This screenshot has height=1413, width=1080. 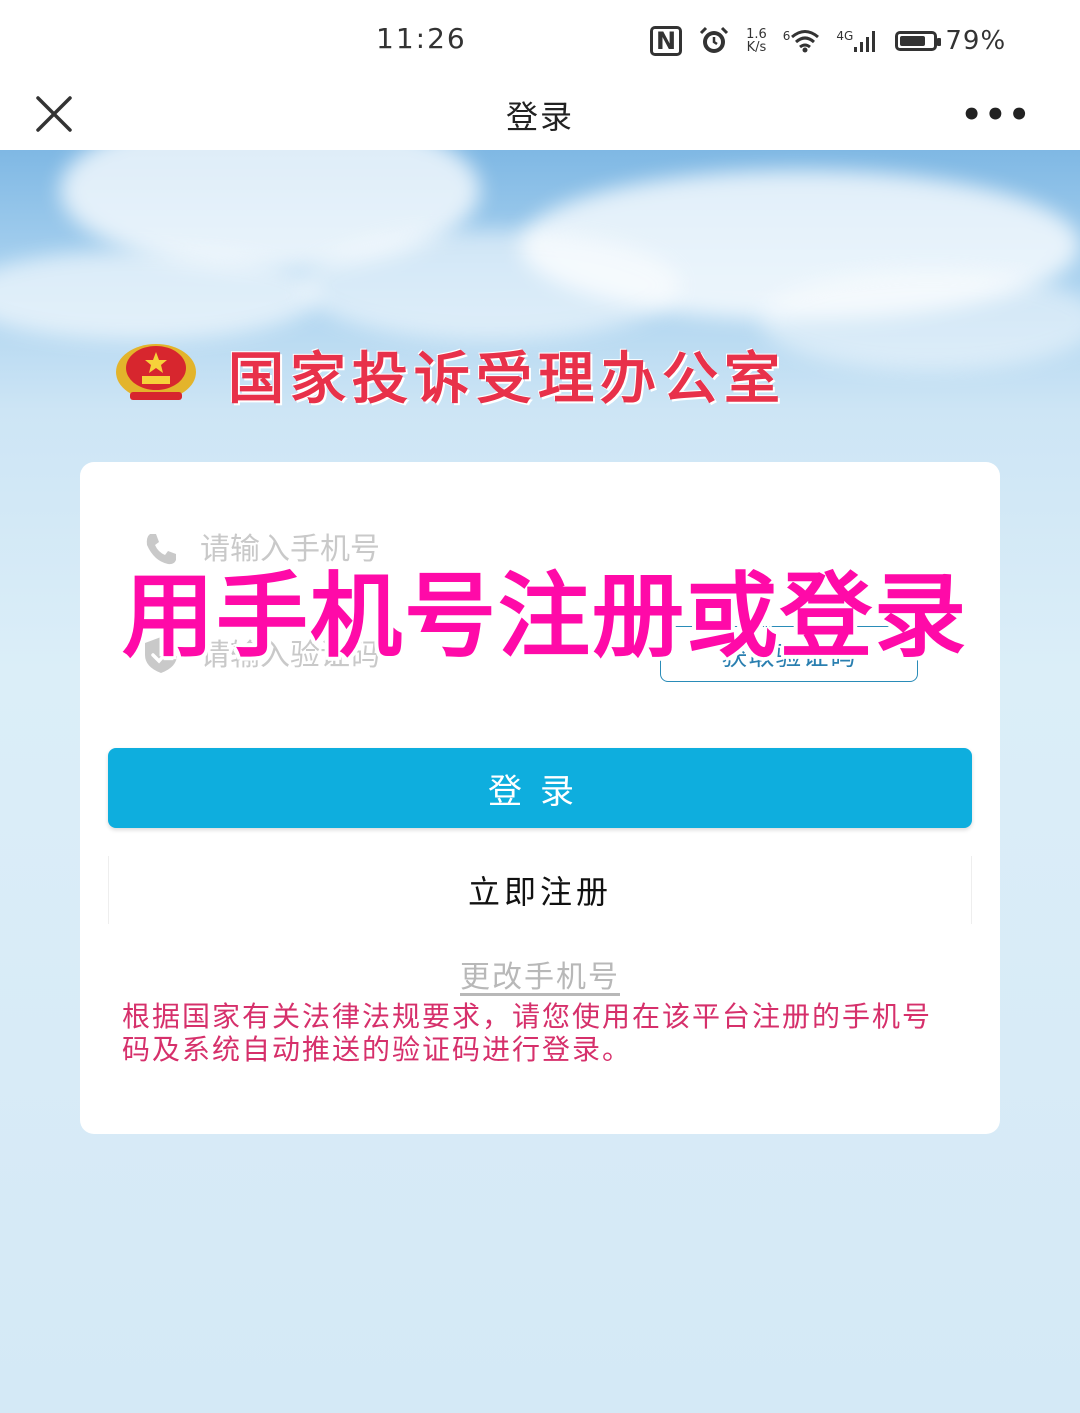 I want to click on org-title: 国家投诉受理办公室, so click(x=507, y=379).